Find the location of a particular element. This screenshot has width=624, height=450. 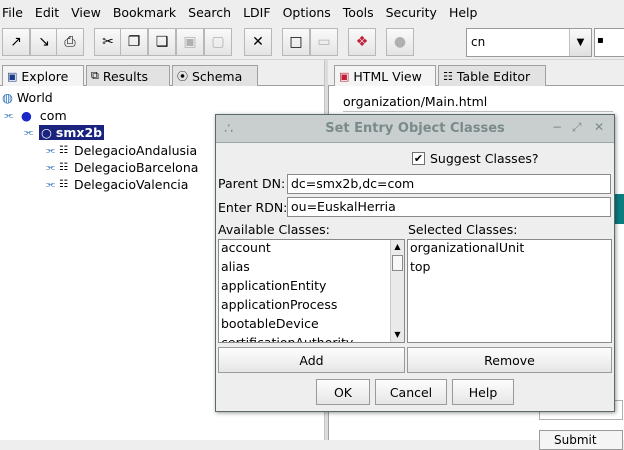

tree-icon: ▣ is located at coordinates (12, 76).